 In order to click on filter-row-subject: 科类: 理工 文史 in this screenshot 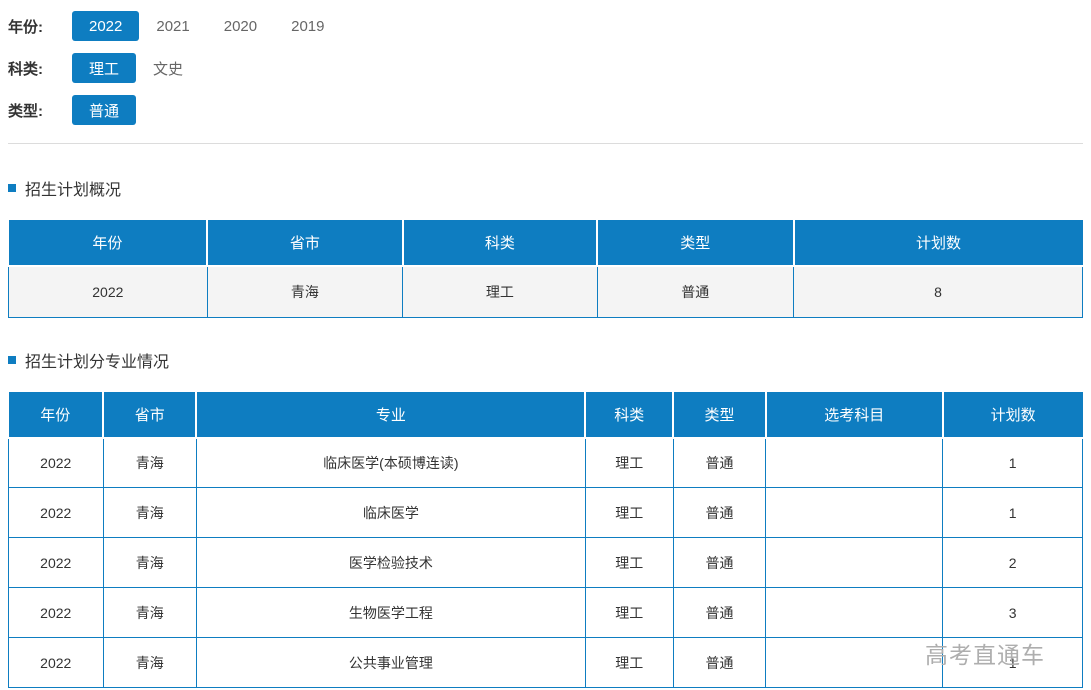, I will do `click(545, 68)`.